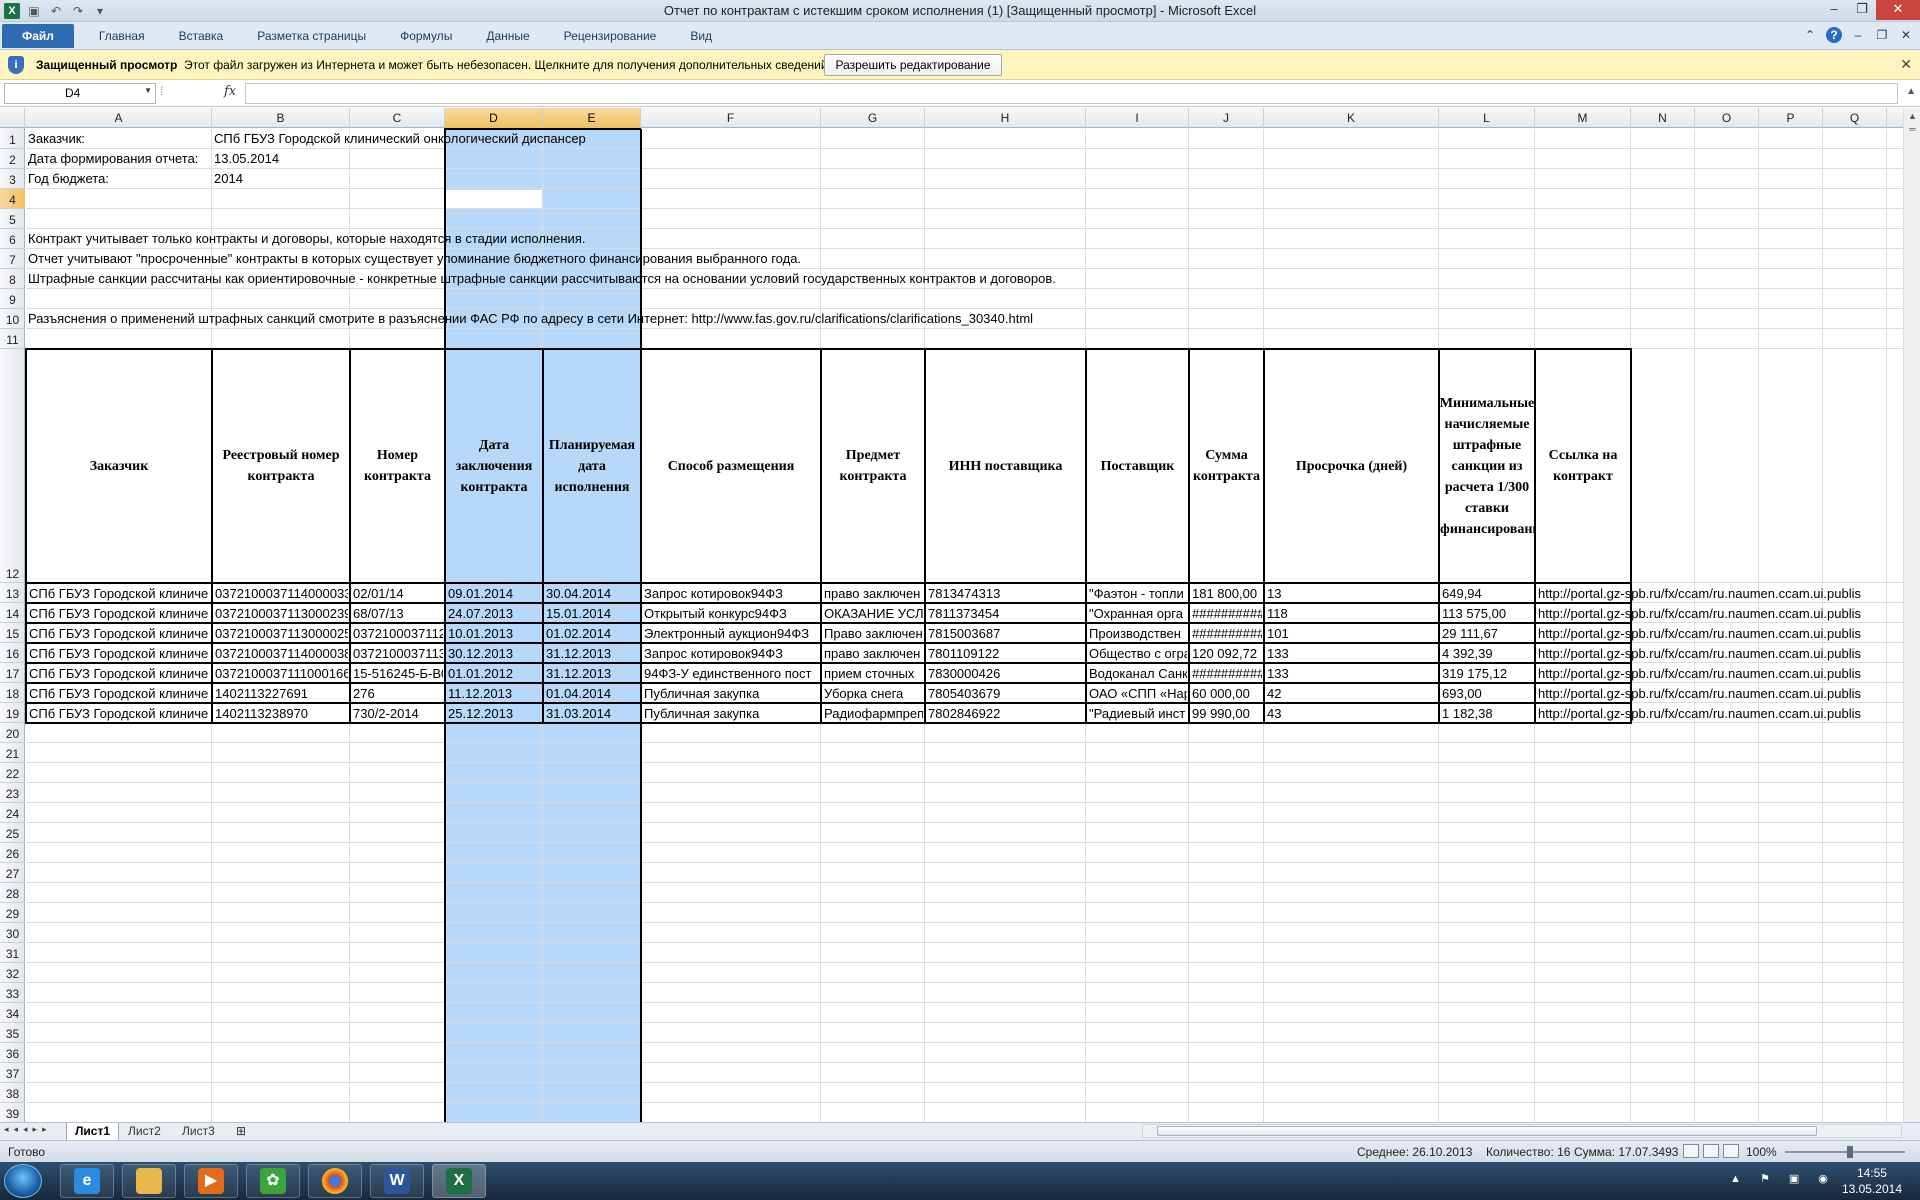 The image size is (1920, 1200). What do you see at coordinates (1351, 466) in the screenshot?
I see `table-header: Просрочка (дней)` at bounding box center [1351, 466].